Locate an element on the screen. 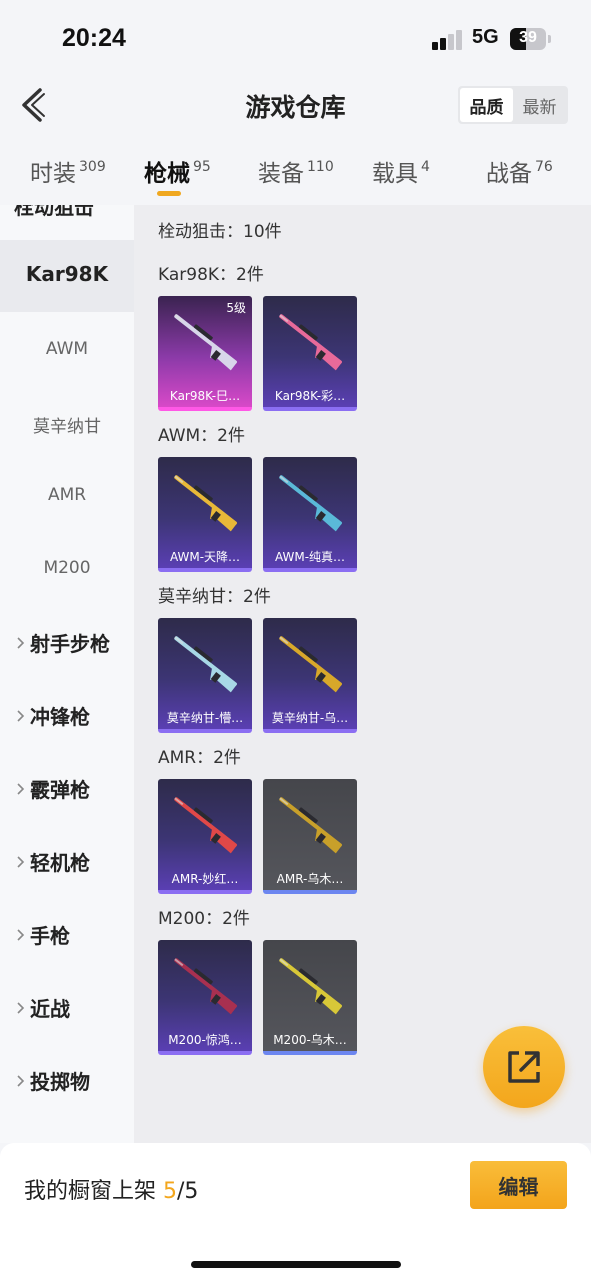 Image resolution: width=591 pixels, height=1280 pixels. sidebar-item-m200: M200 is located at coordinates (67, 568).